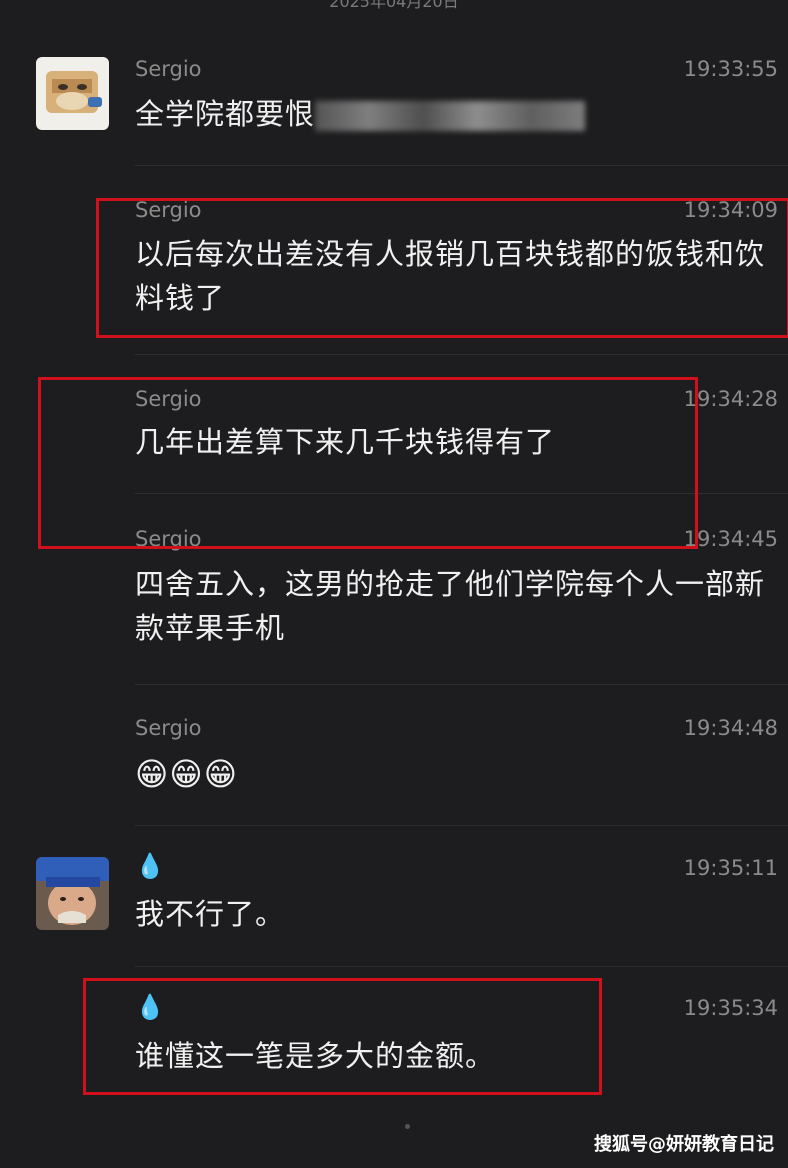  Describe the element at coordinates (210, 914) in the screenshot. I see `message-text: 我不行了。` at that location.